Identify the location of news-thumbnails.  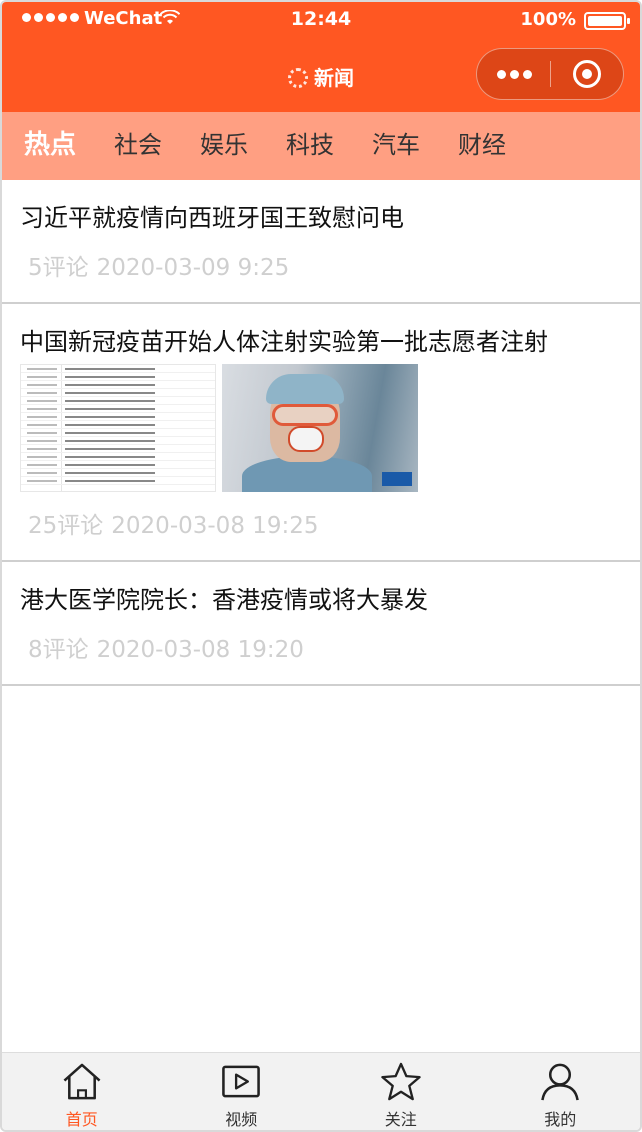
(321, 428).